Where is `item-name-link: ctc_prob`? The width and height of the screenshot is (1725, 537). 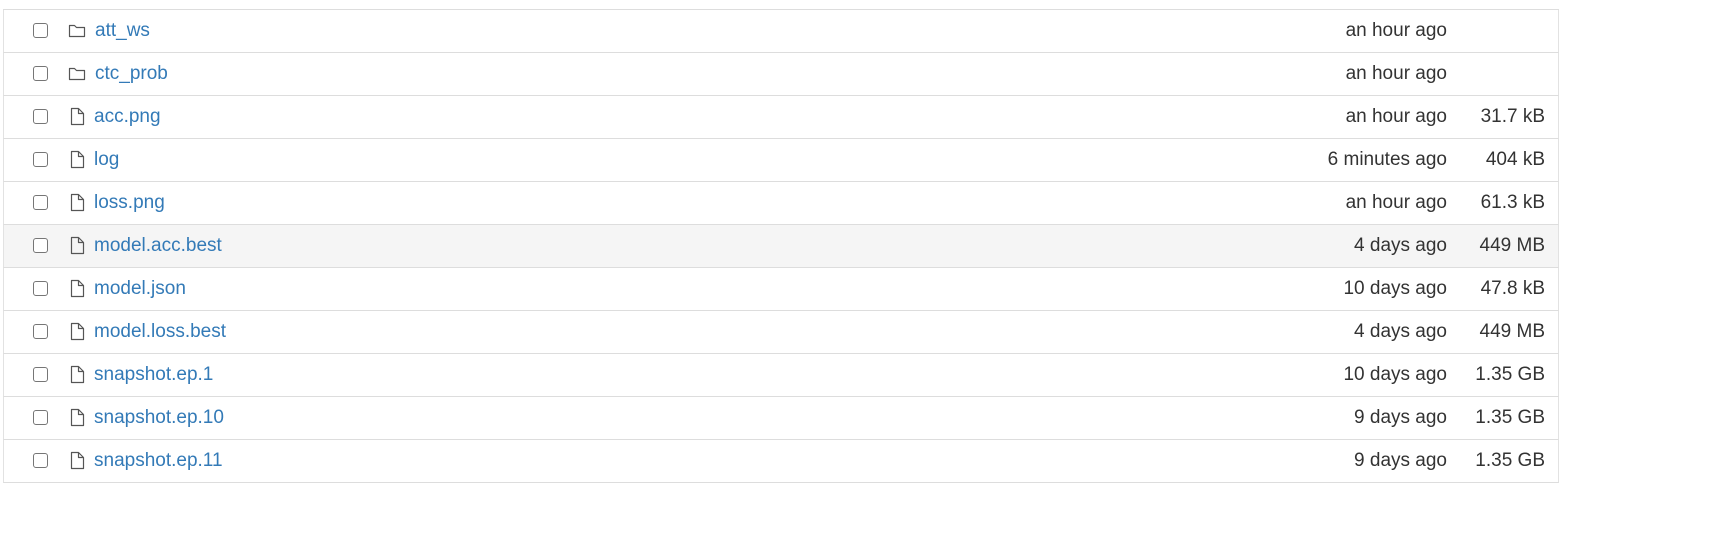
item-name-link: ctc_prob is located at coordinates (131, 74).